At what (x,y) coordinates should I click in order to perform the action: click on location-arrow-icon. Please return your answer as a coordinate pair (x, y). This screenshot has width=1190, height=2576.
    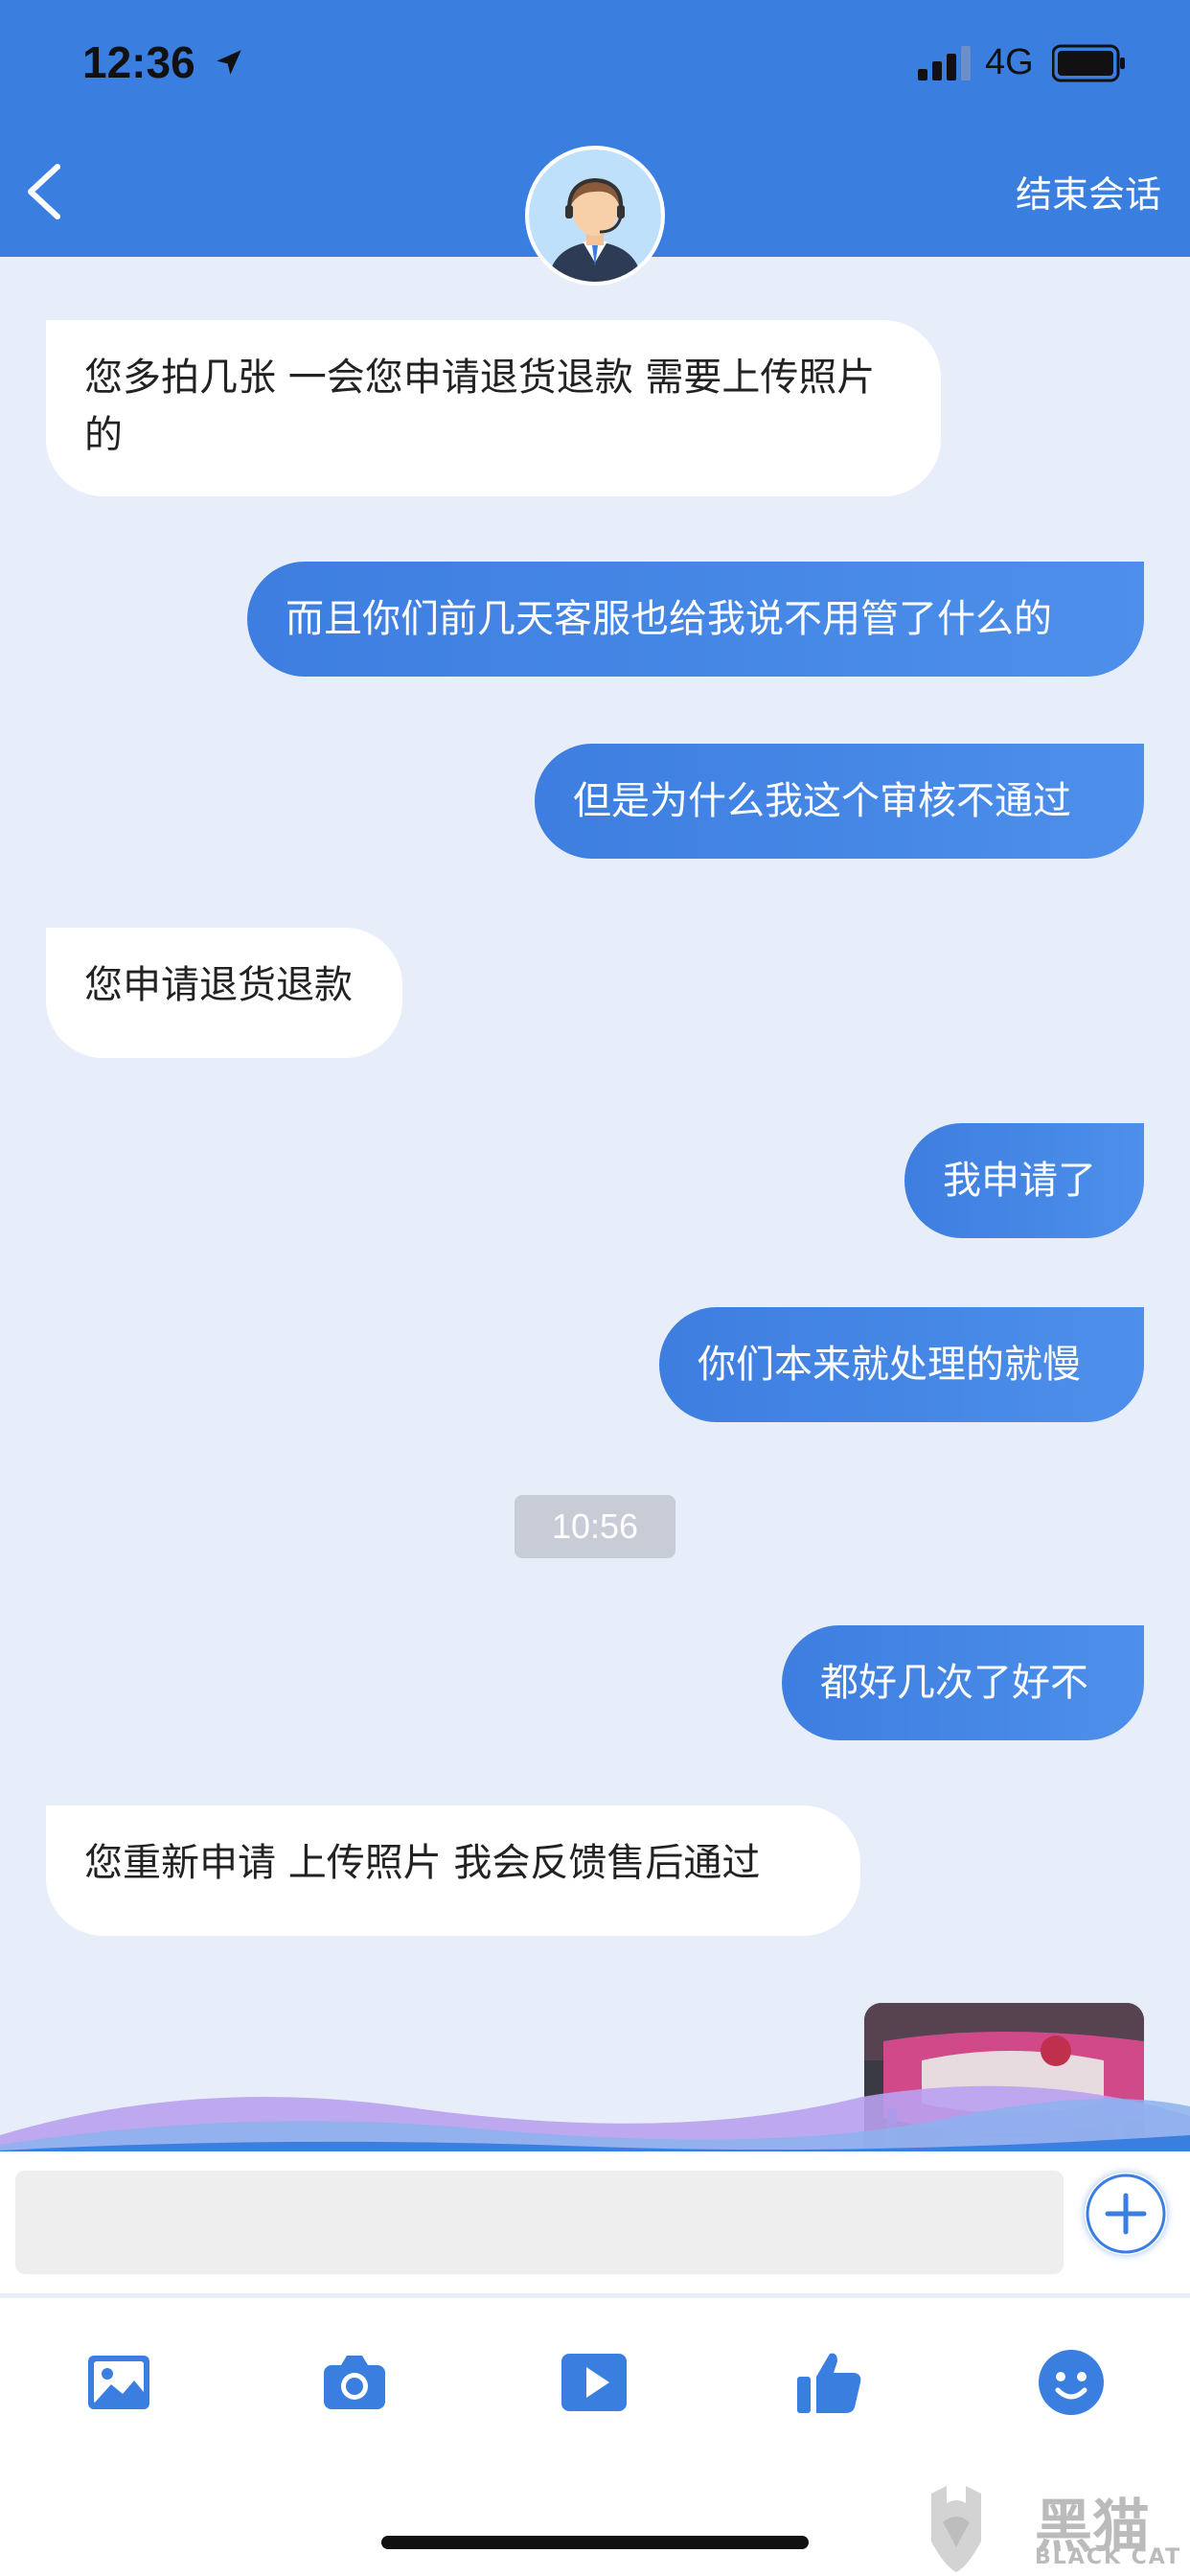
    Looking at the image, I should click on (229, 63).